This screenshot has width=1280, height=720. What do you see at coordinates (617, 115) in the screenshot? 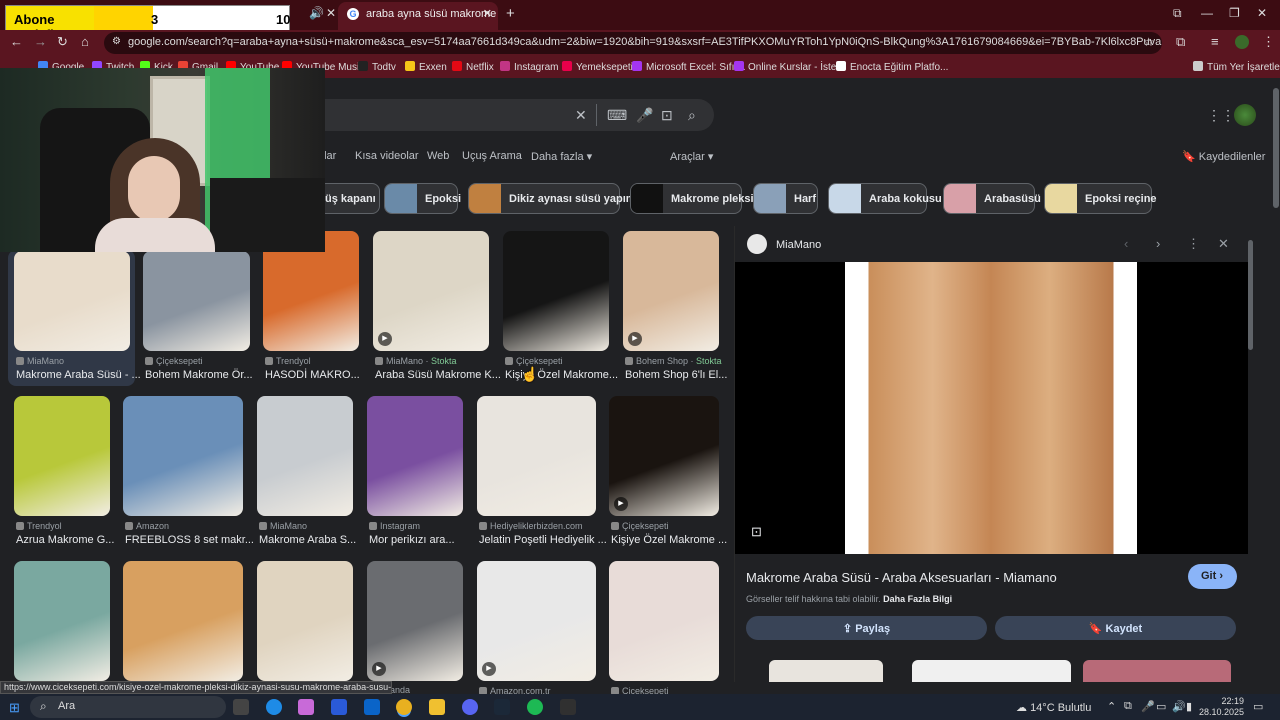
I see `keyboard-icon: ⌨` at bounding box center [617, 115].